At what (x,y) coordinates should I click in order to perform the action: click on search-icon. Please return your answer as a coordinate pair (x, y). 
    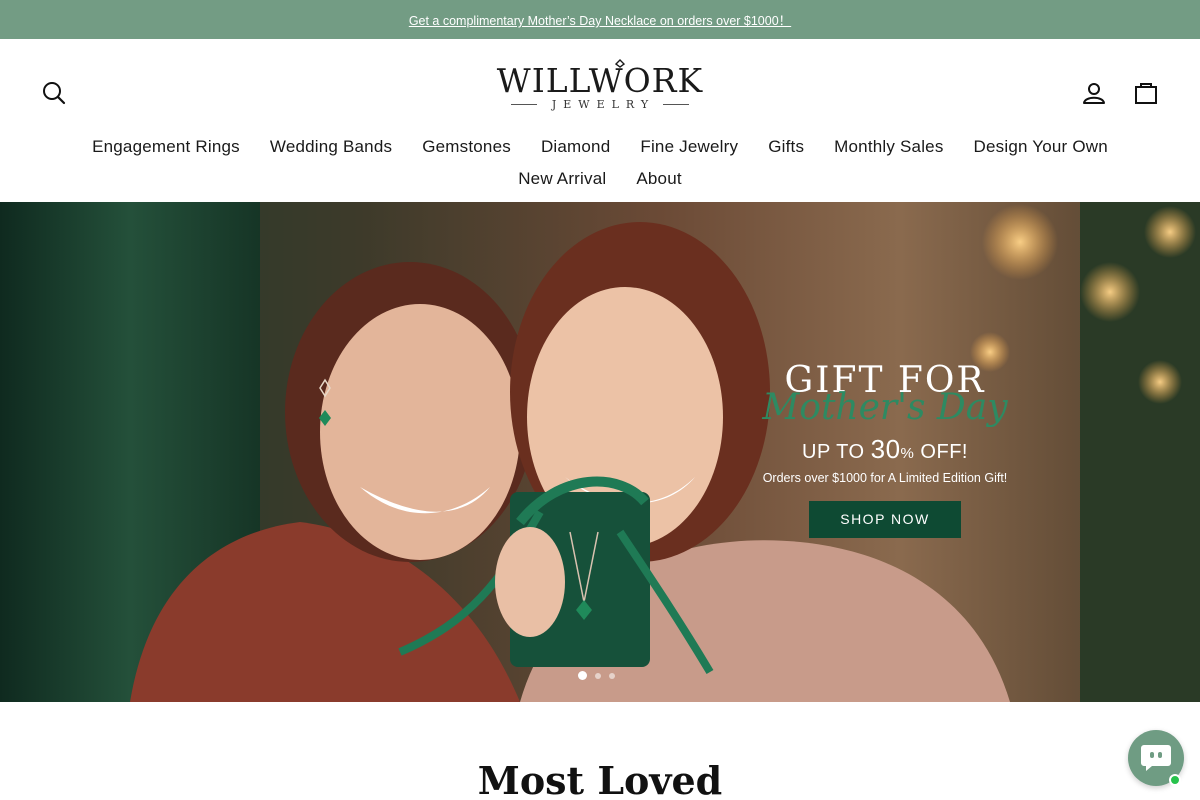
    Looking at the image, I should click on (54, 93).